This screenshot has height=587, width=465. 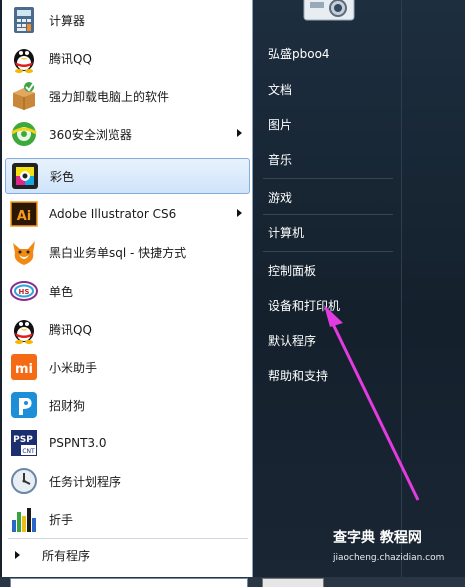 What do you see at coordinates (129, 582) in the screenshot?
I see `search-input` at bounding box center [129, 582].